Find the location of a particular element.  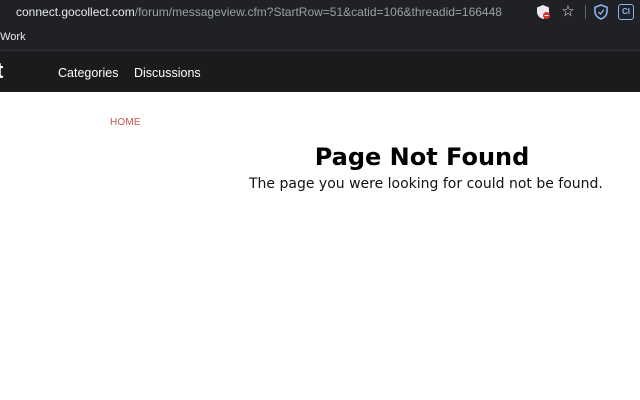

site-logo: t is located at coordinates (1, 71).